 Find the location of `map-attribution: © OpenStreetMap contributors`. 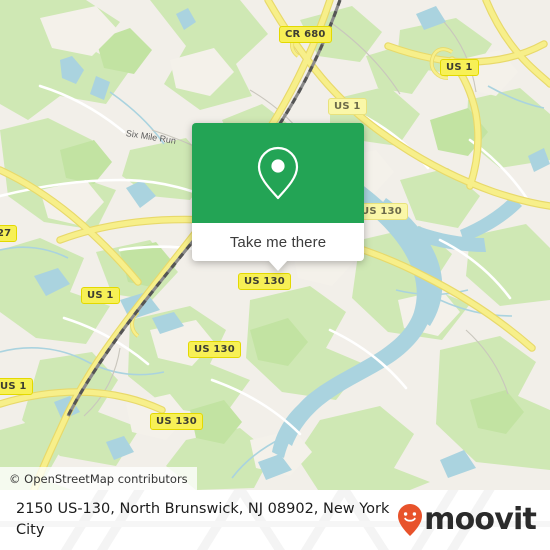

map-attribution: © OpenStreetMap contributors is located at coordinates (98, 478).